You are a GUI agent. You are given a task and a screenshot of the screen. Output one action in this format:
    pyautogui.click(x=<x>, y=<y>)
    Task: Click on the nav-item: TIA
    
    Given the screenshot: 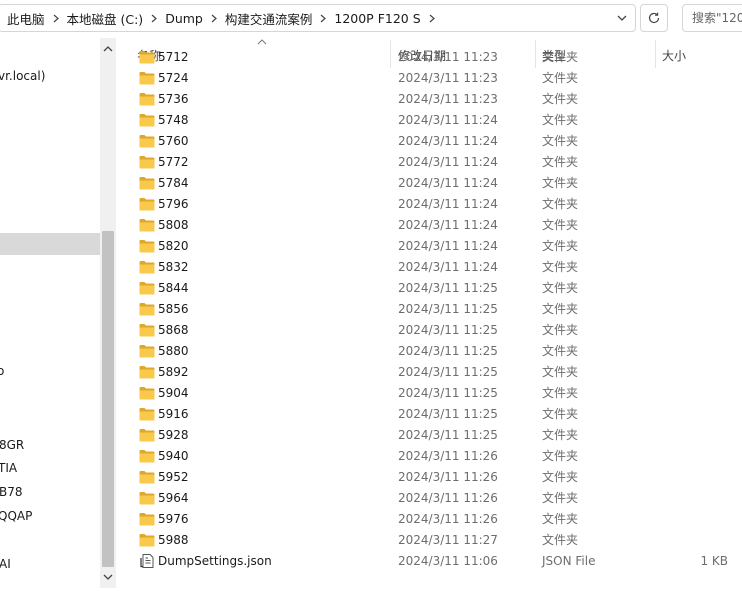 What is the action you would take?
    pyautogui.click(x=50, y=468)
    